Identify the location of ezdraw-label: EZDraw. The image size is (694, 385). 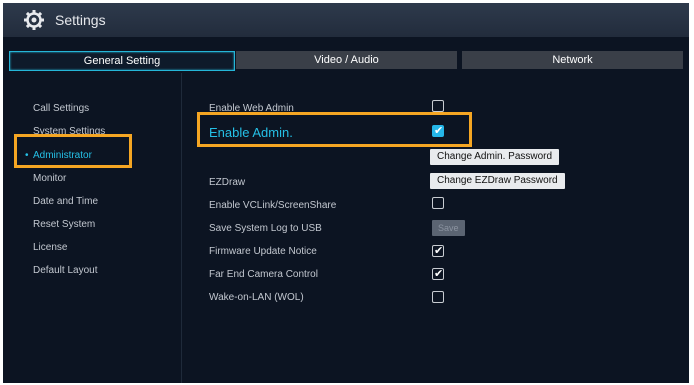
(227, 182).